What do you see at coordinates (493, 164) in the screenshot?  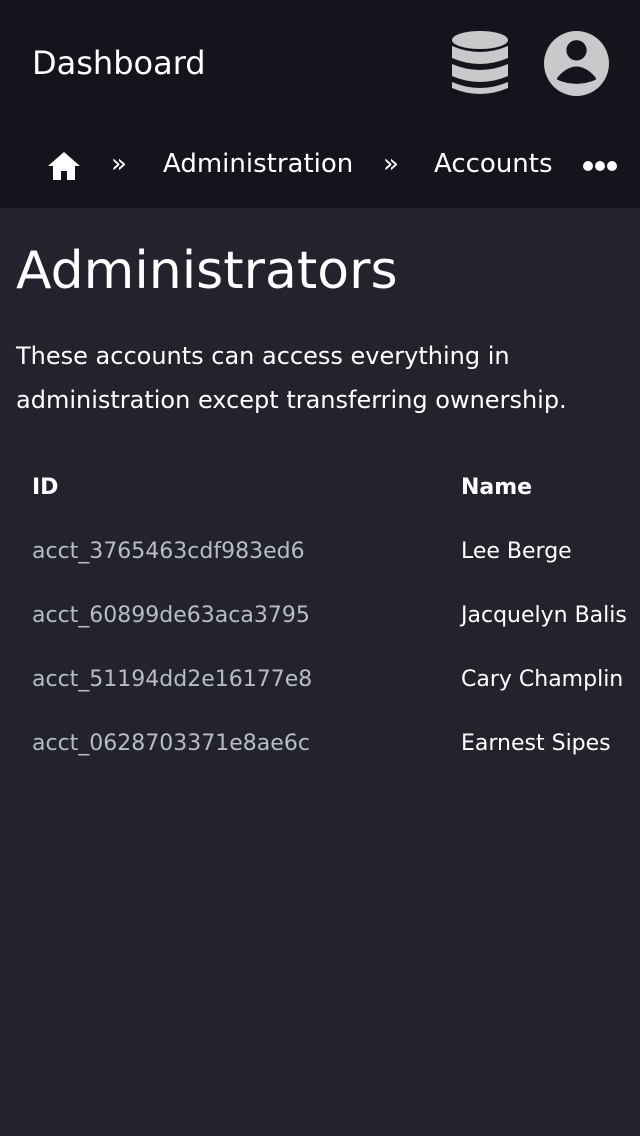 I see `breadcrumb-item-accounts: Accounts` at bounding box center [493, 164].